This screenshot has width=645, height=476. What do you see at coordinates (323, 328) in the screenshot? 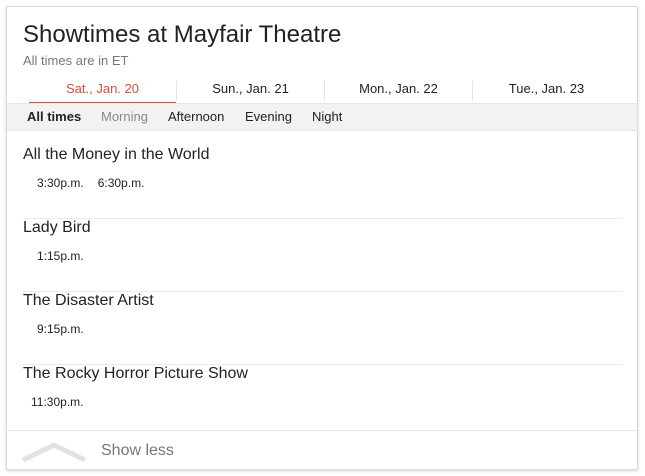
I see `movie-item: The Disaster Artist 9:15p.m.` at bounding box center [323, 328].